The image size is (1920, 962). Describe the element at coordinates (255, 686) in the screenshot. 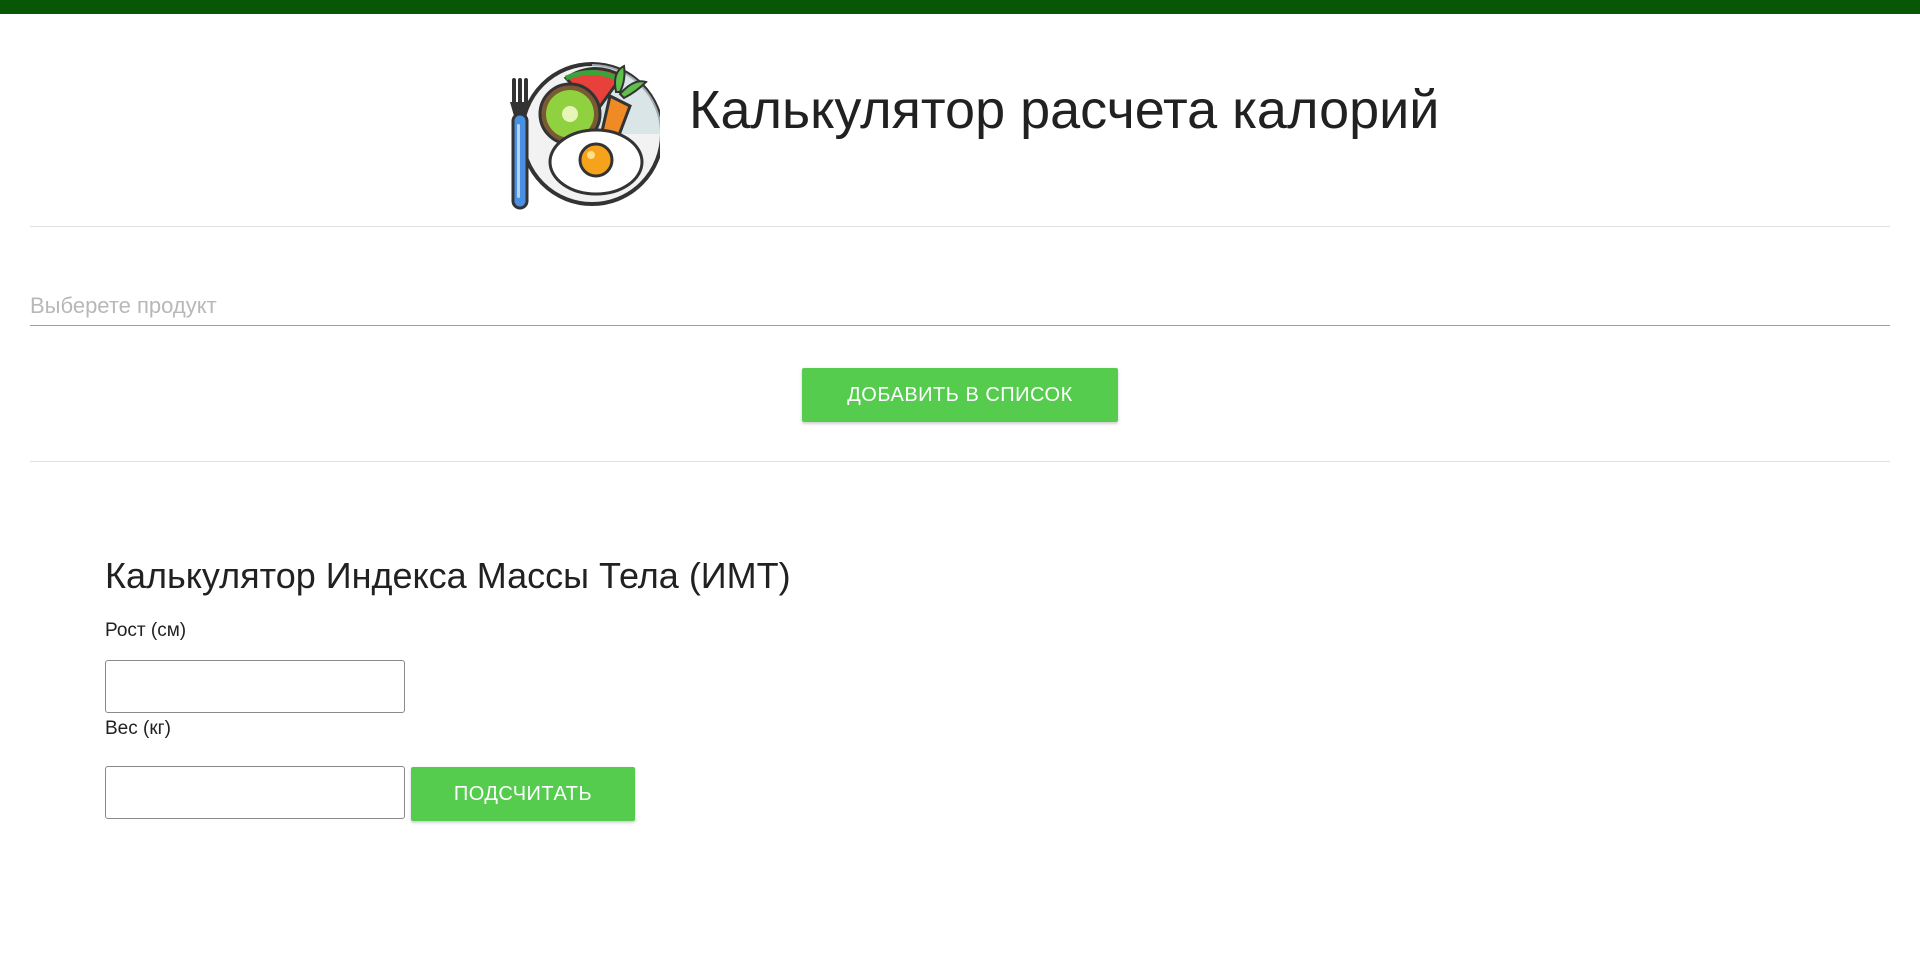

I see `height-field` at that location.